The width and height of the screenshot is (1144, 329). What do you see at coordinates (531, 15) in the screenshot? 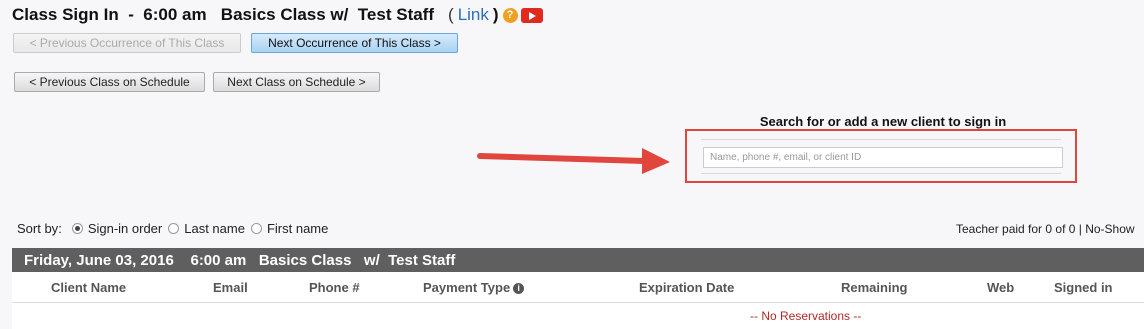
I see `youtube-play-icon` at bounding box center [531, 15].